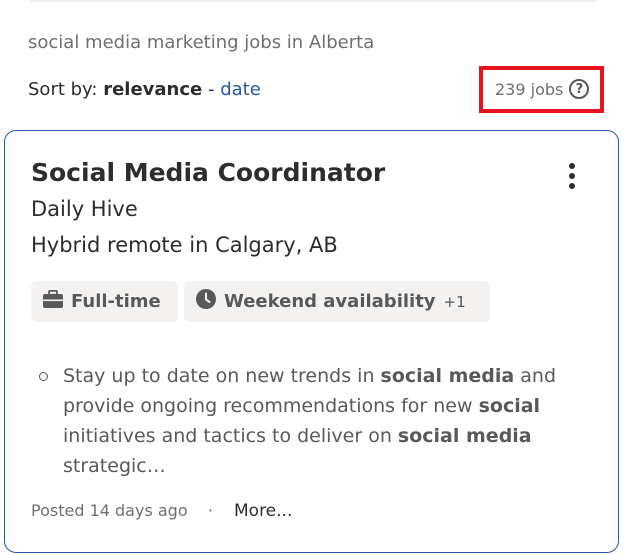 The height and width of the screenshot is (555, 624). I want to click on more-options-icon, so click(572, 176).